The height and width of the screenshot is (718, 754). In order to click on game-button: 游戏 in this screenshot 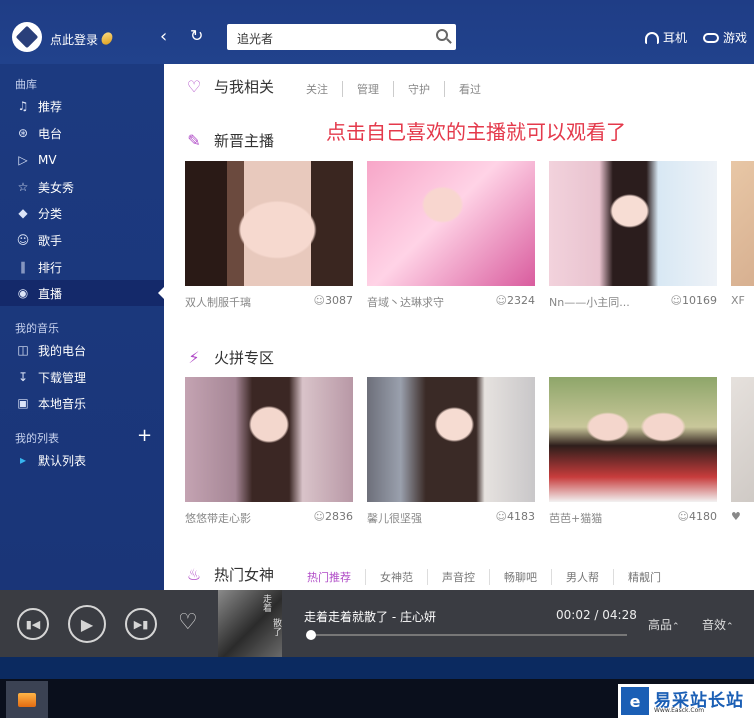, I will do `click(725, 37)`.